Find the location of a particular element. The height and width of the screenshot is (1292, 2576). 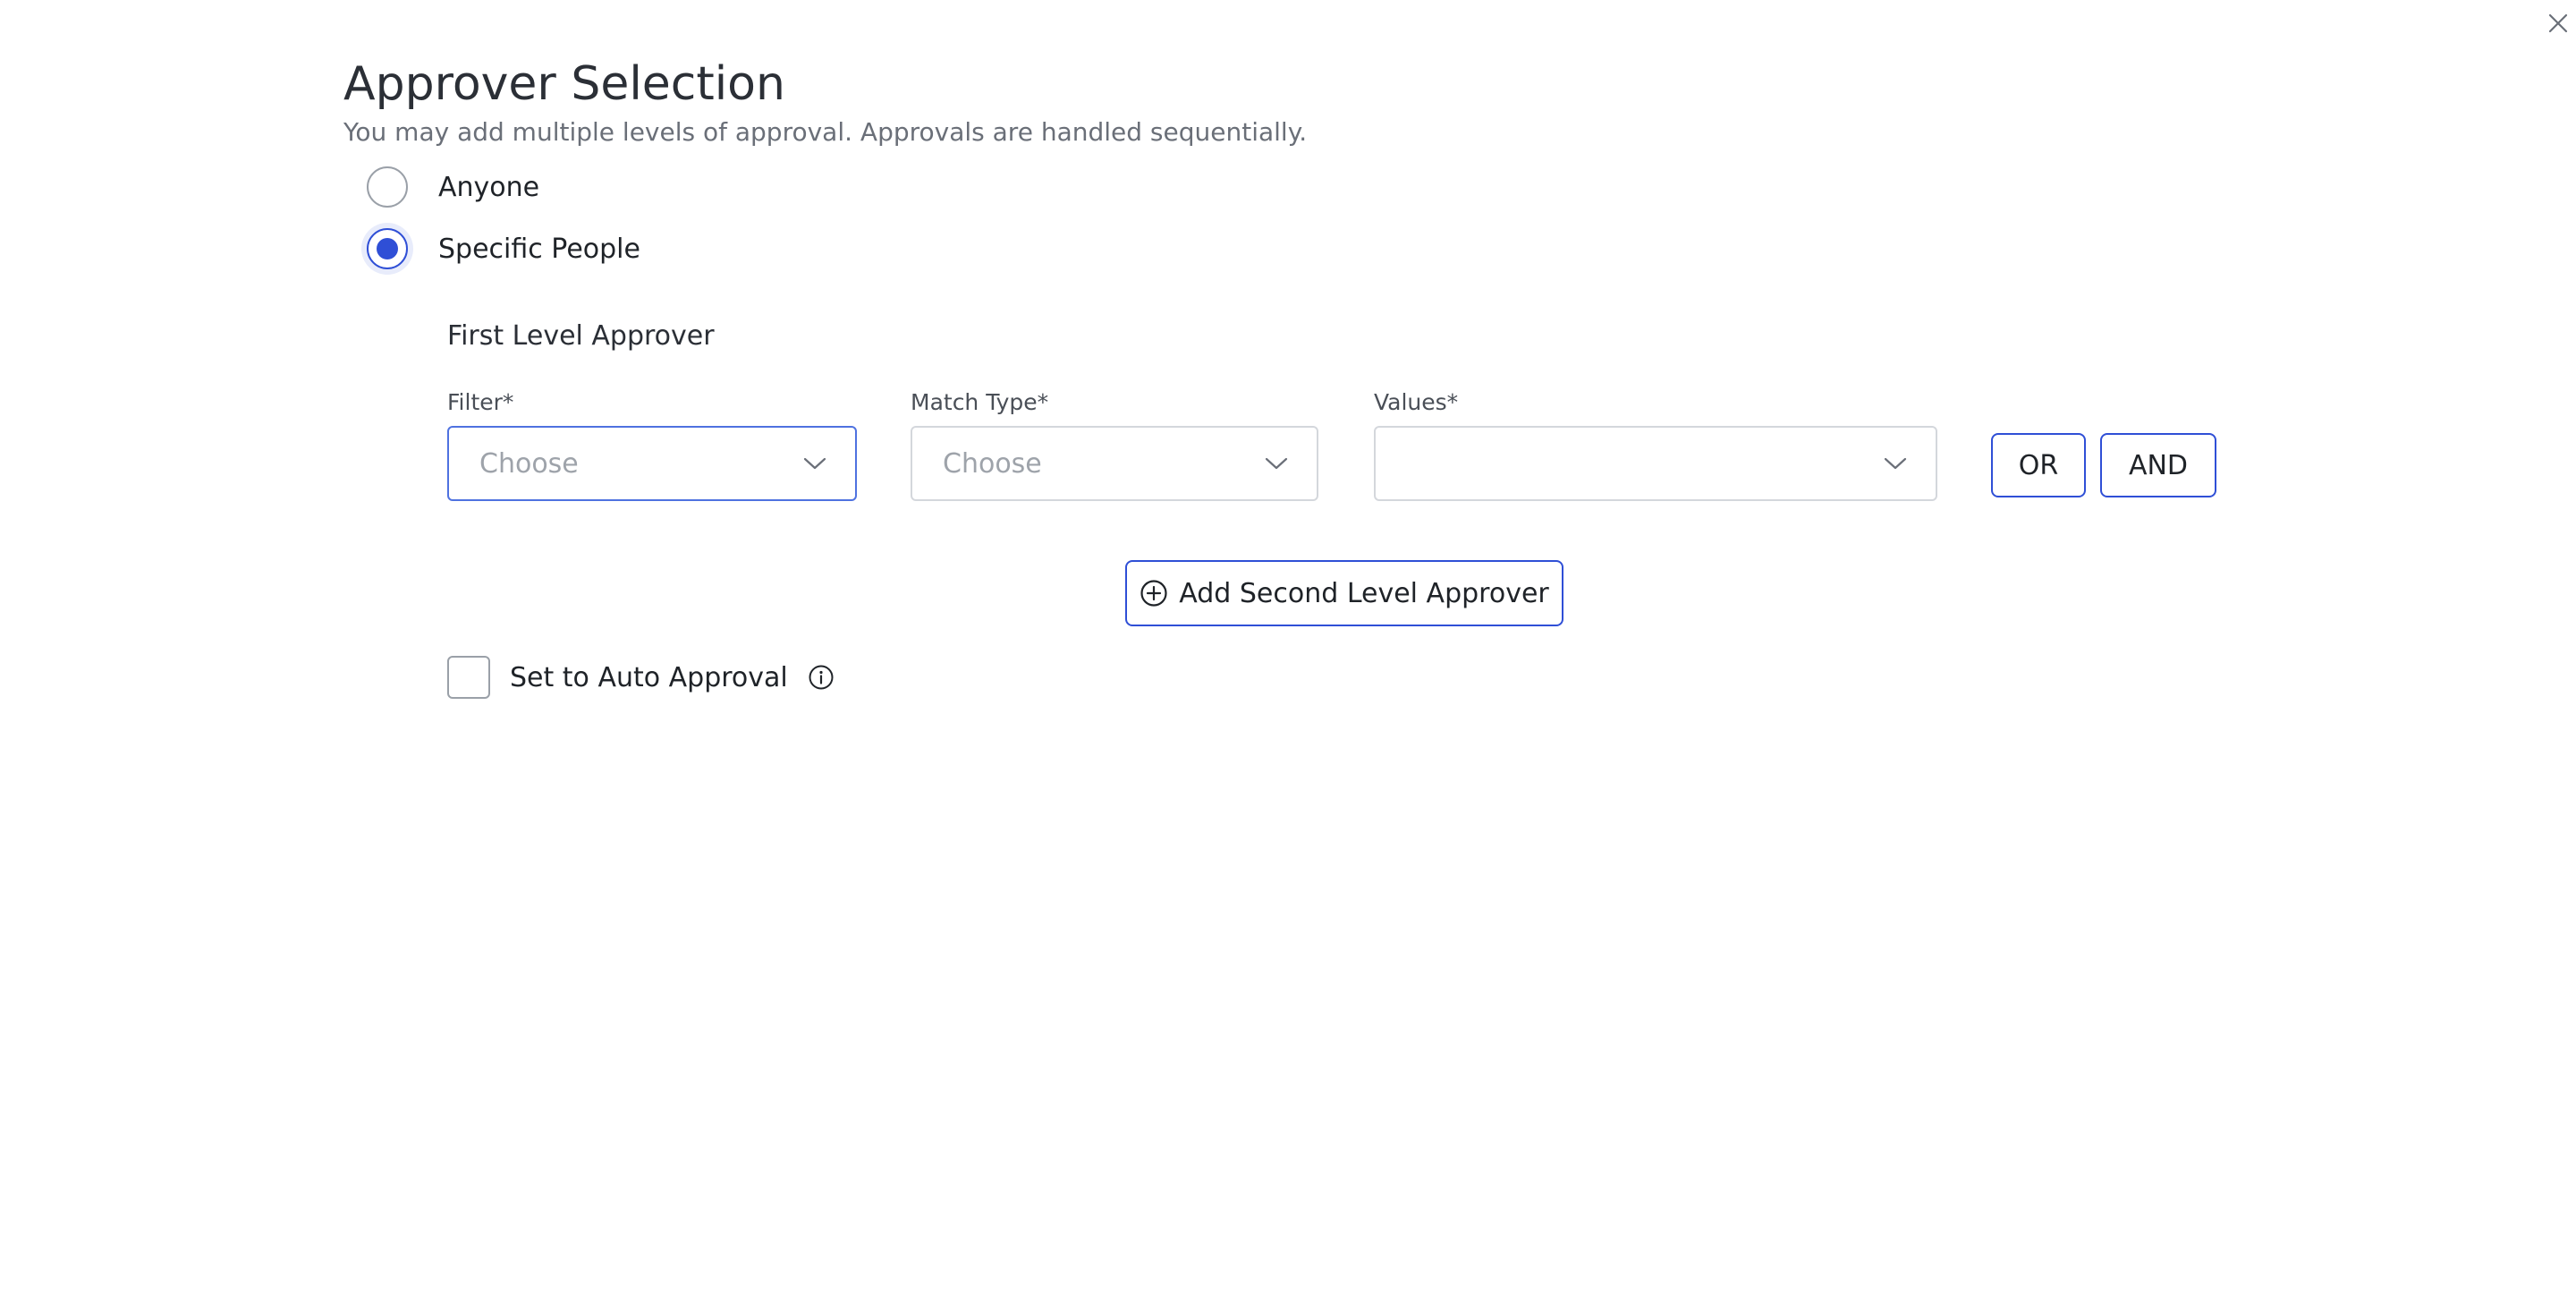

or-button: OR is located at coordinates (2038, 465).